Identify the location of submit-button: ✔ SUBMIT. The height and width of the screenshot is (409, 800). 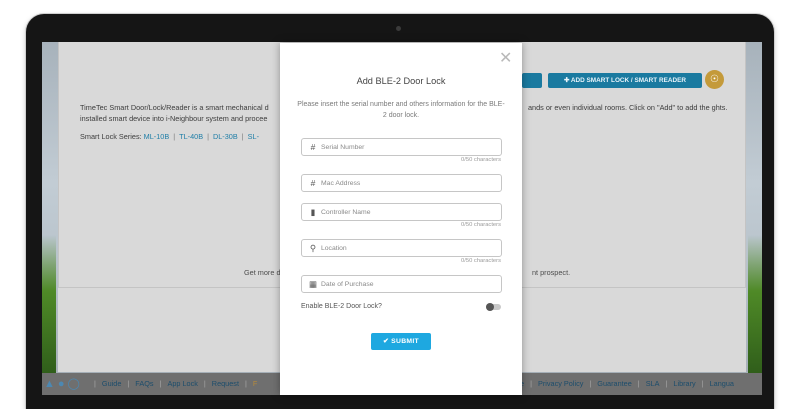
(401, 341).